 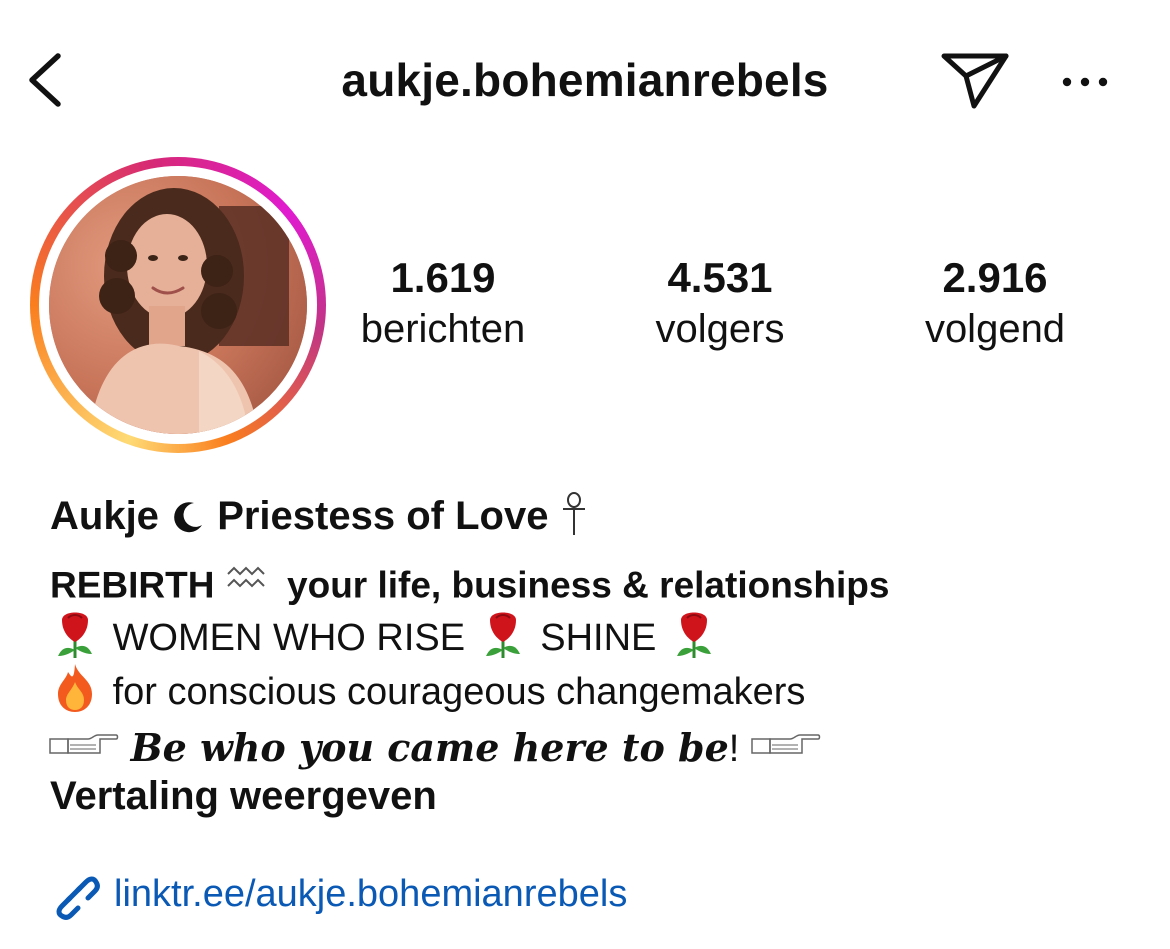 What do you see at coordinates (588, 585) in the screenshot?
I see `bio-rebirth-rest: your life, business & relationships` at bounding box center [588, 585].